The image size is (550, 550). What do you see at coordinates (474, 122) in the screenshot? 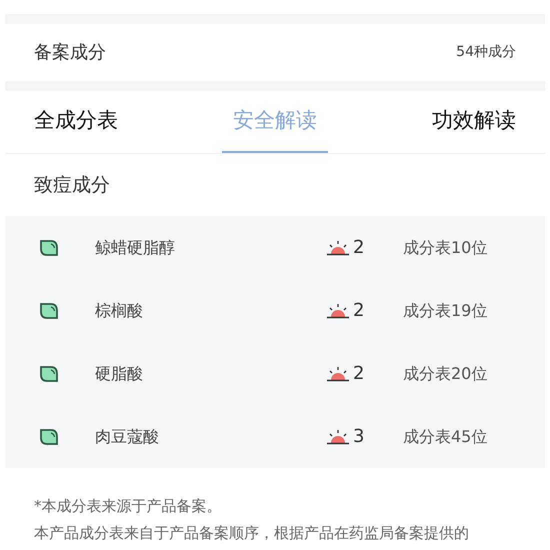
I see `tab: 功效解读` at bounding box center [474, 122].